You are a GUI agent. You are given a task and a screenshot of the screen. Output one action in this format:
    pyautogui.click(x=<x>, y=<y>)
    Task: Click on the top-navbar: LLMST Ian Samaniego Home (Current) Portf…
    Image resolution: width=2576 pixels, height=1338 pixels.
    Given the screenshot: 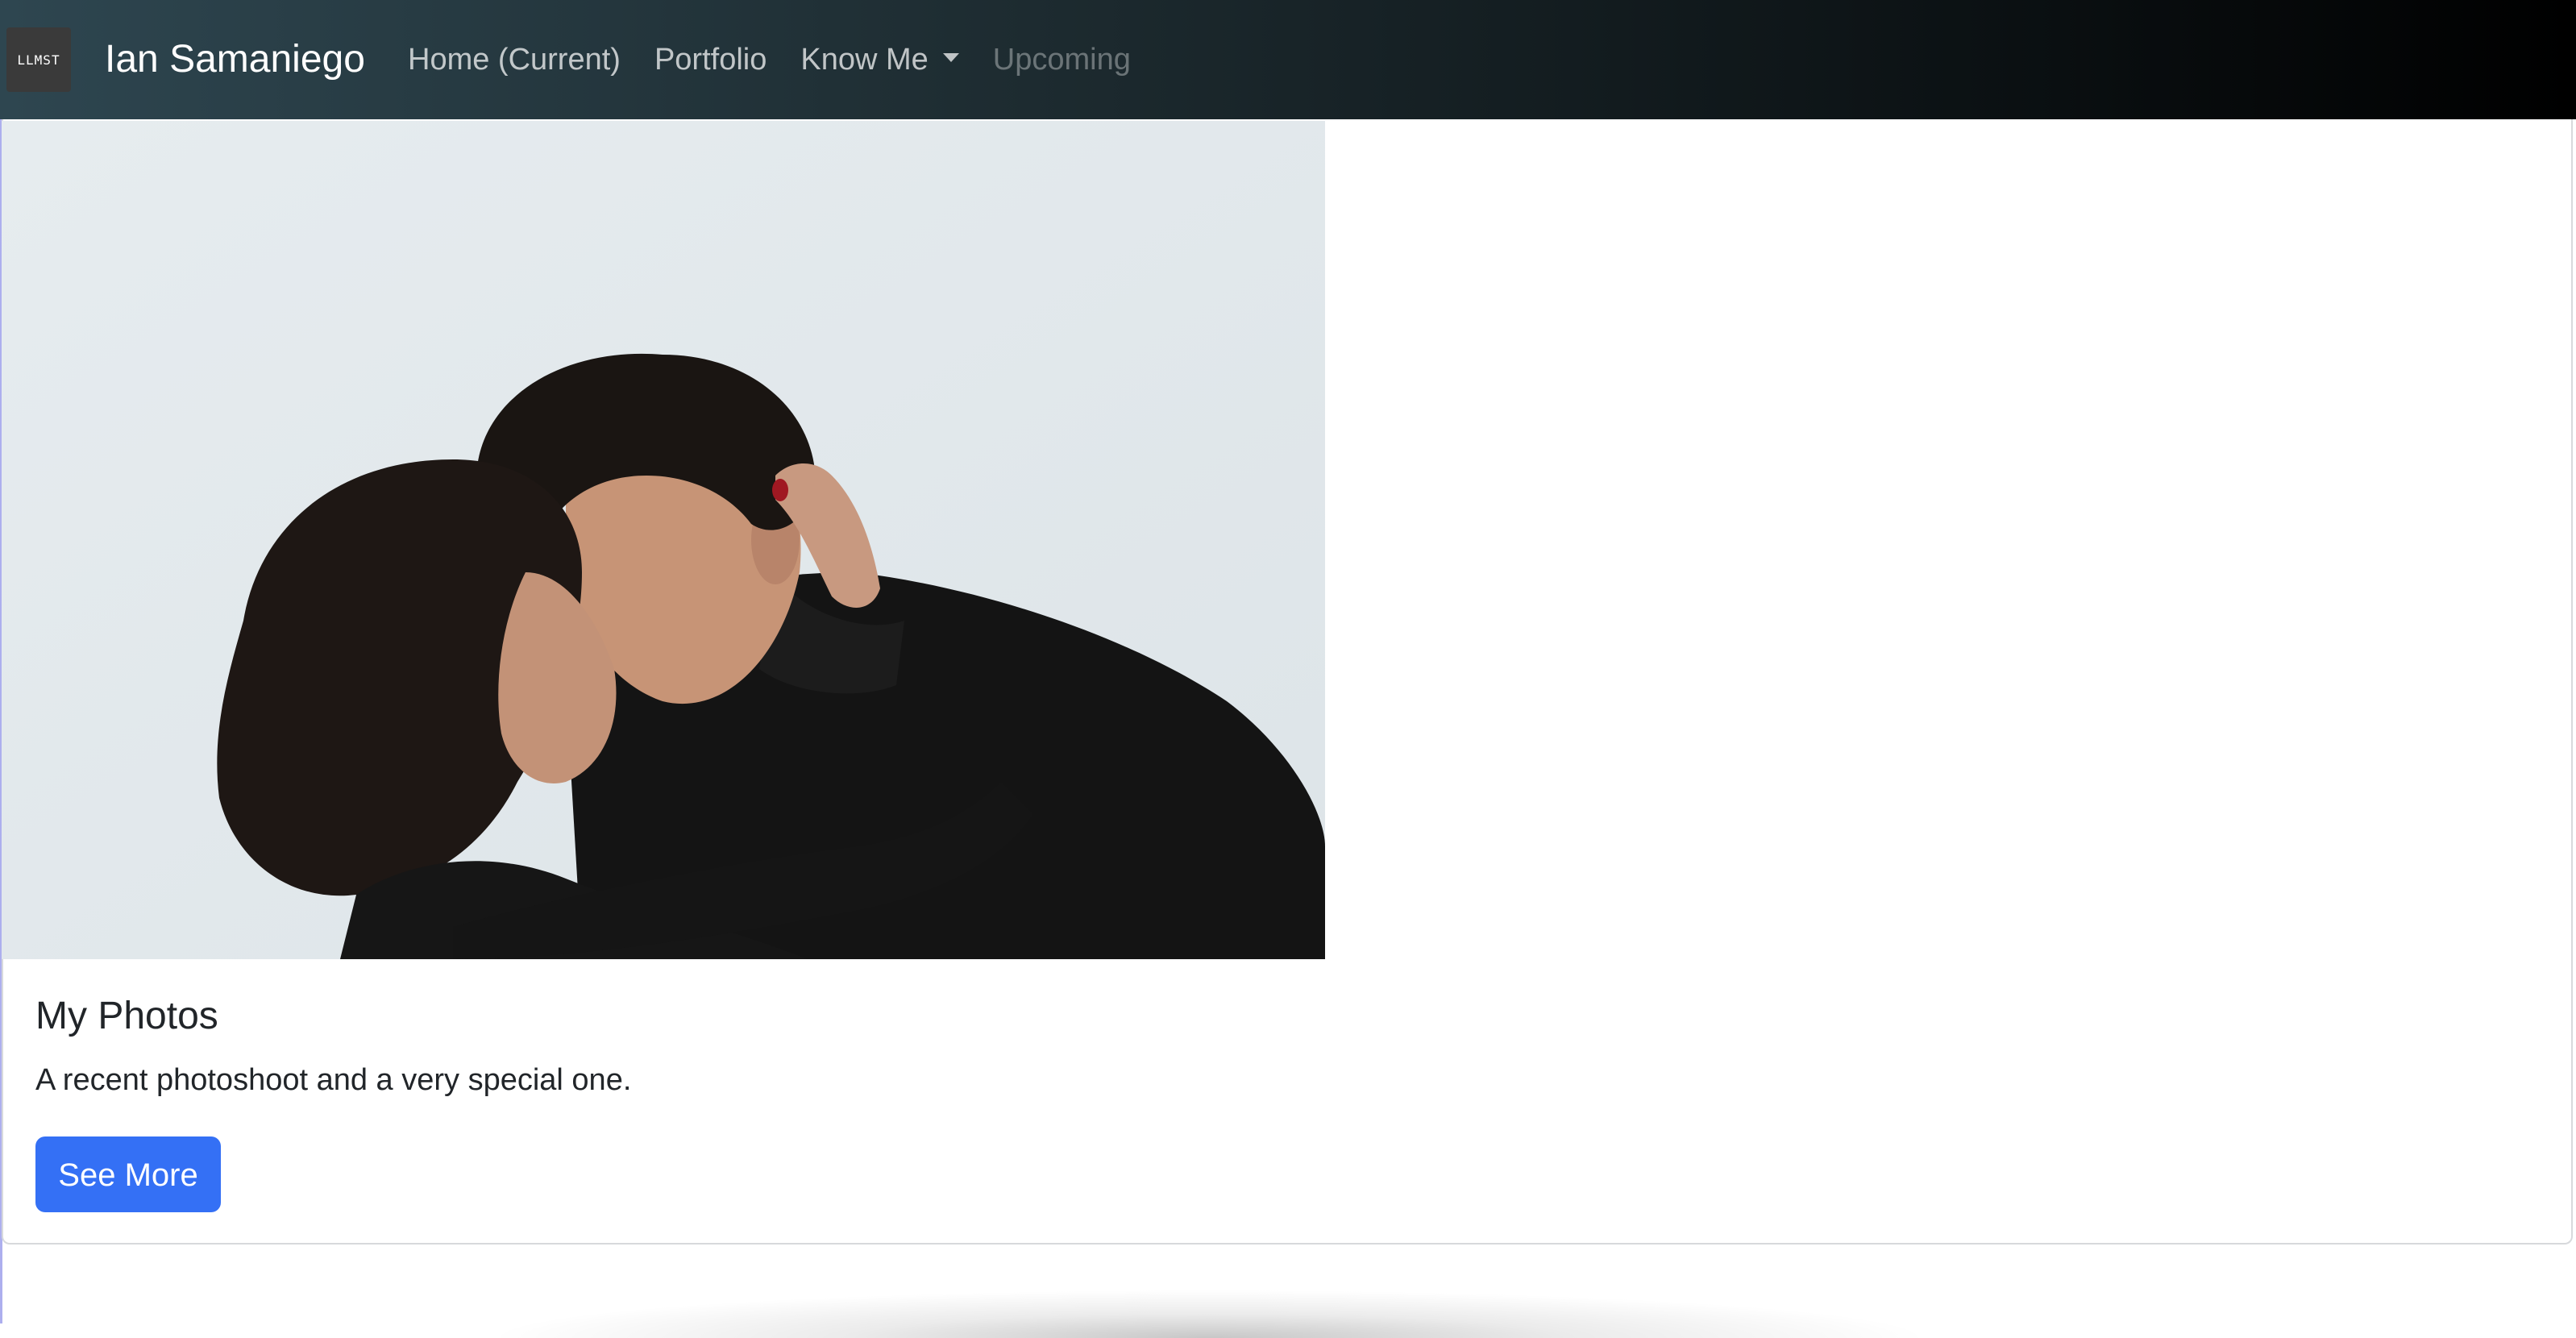 What is the action you would take?
    pyautogui.click(x=1288, y=60)
    